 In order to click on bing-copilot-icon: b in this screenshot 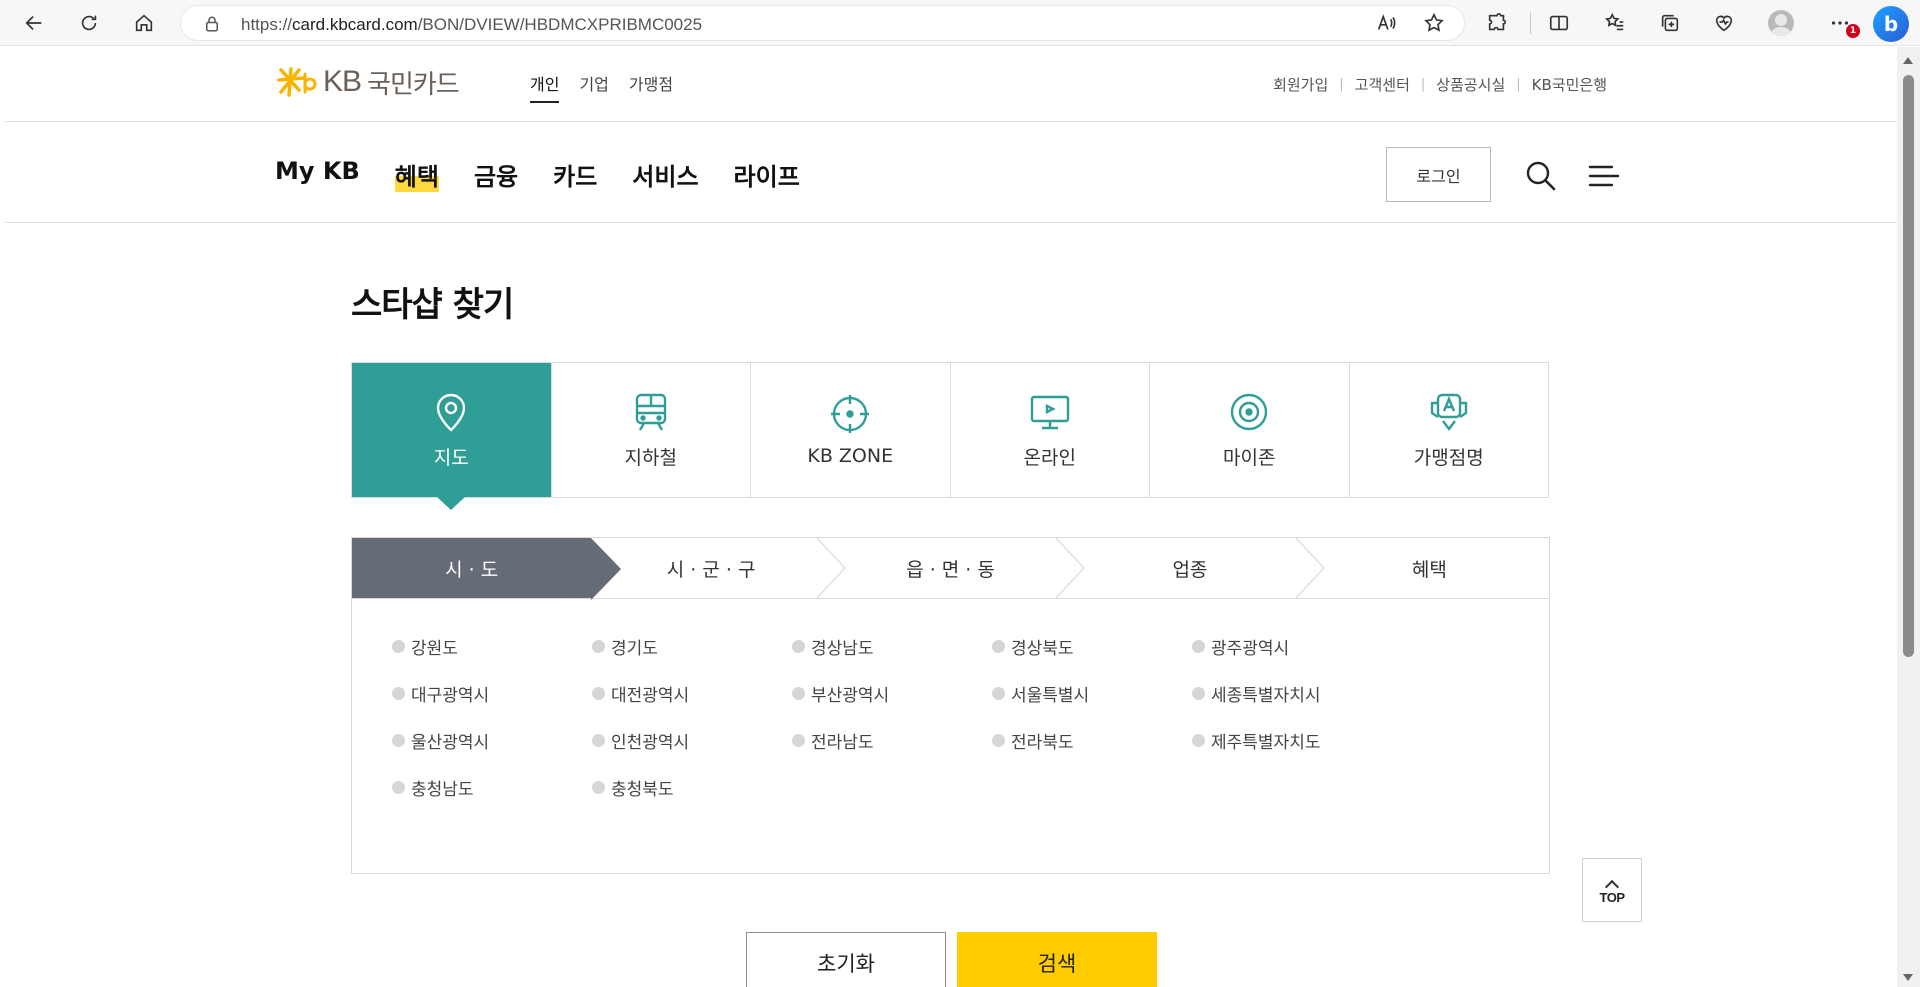, I will do `click(1891, 24)`.